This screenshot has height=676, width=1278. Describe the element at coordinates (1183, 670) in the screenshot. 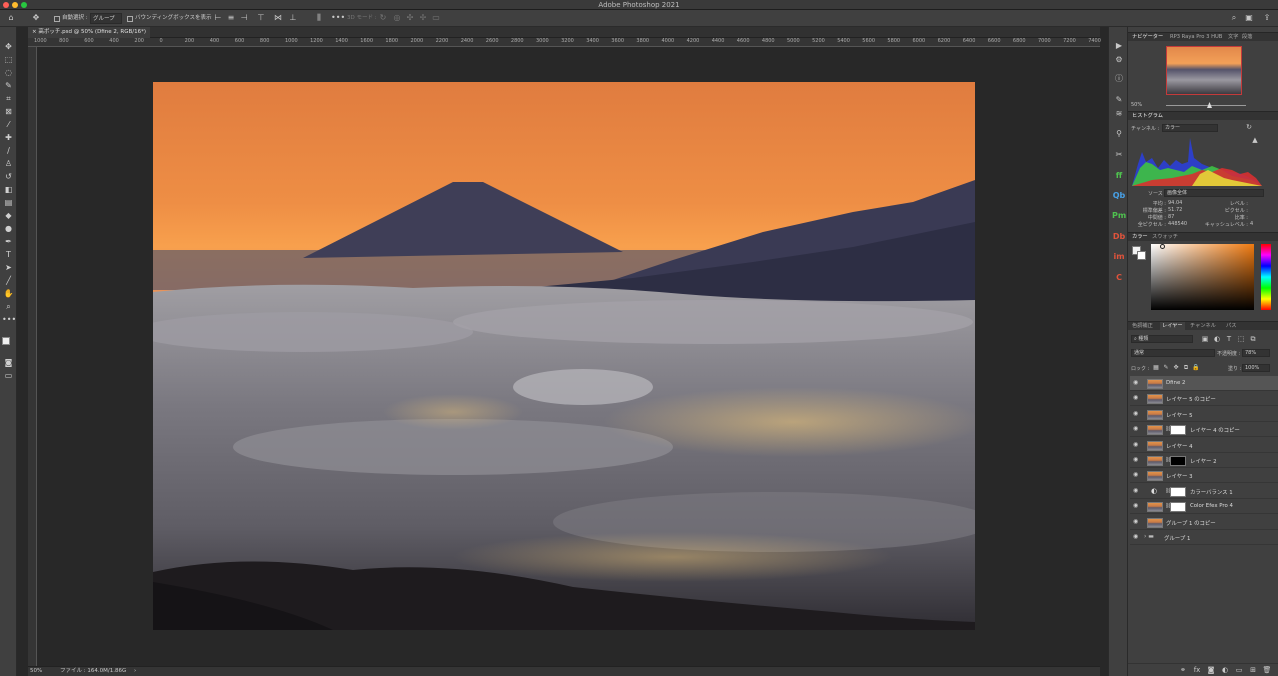

I see `link-layers-icon: ⚭` at that location.